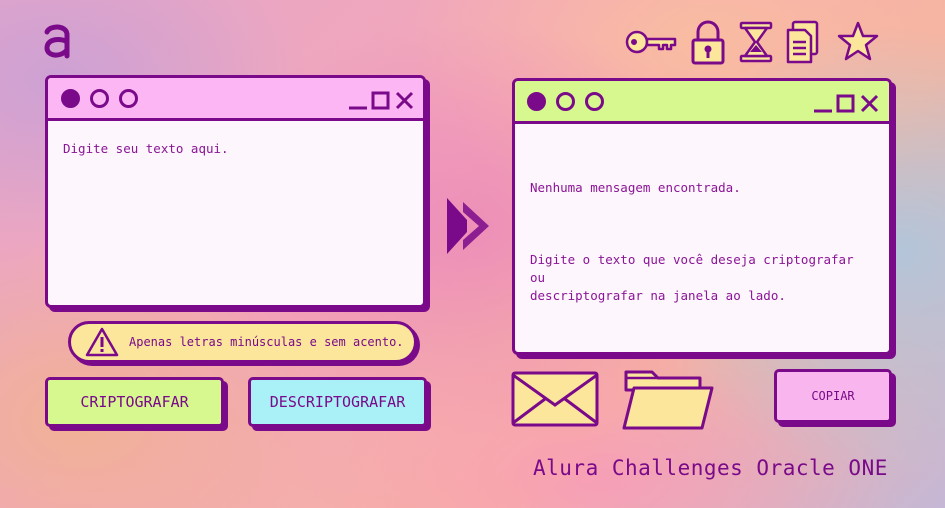 This screenshot has height=508, width=945. What do you see at coordinates (102, 342) in the screenshot?
I see `warning-icon` at bounding box center [102, 342].